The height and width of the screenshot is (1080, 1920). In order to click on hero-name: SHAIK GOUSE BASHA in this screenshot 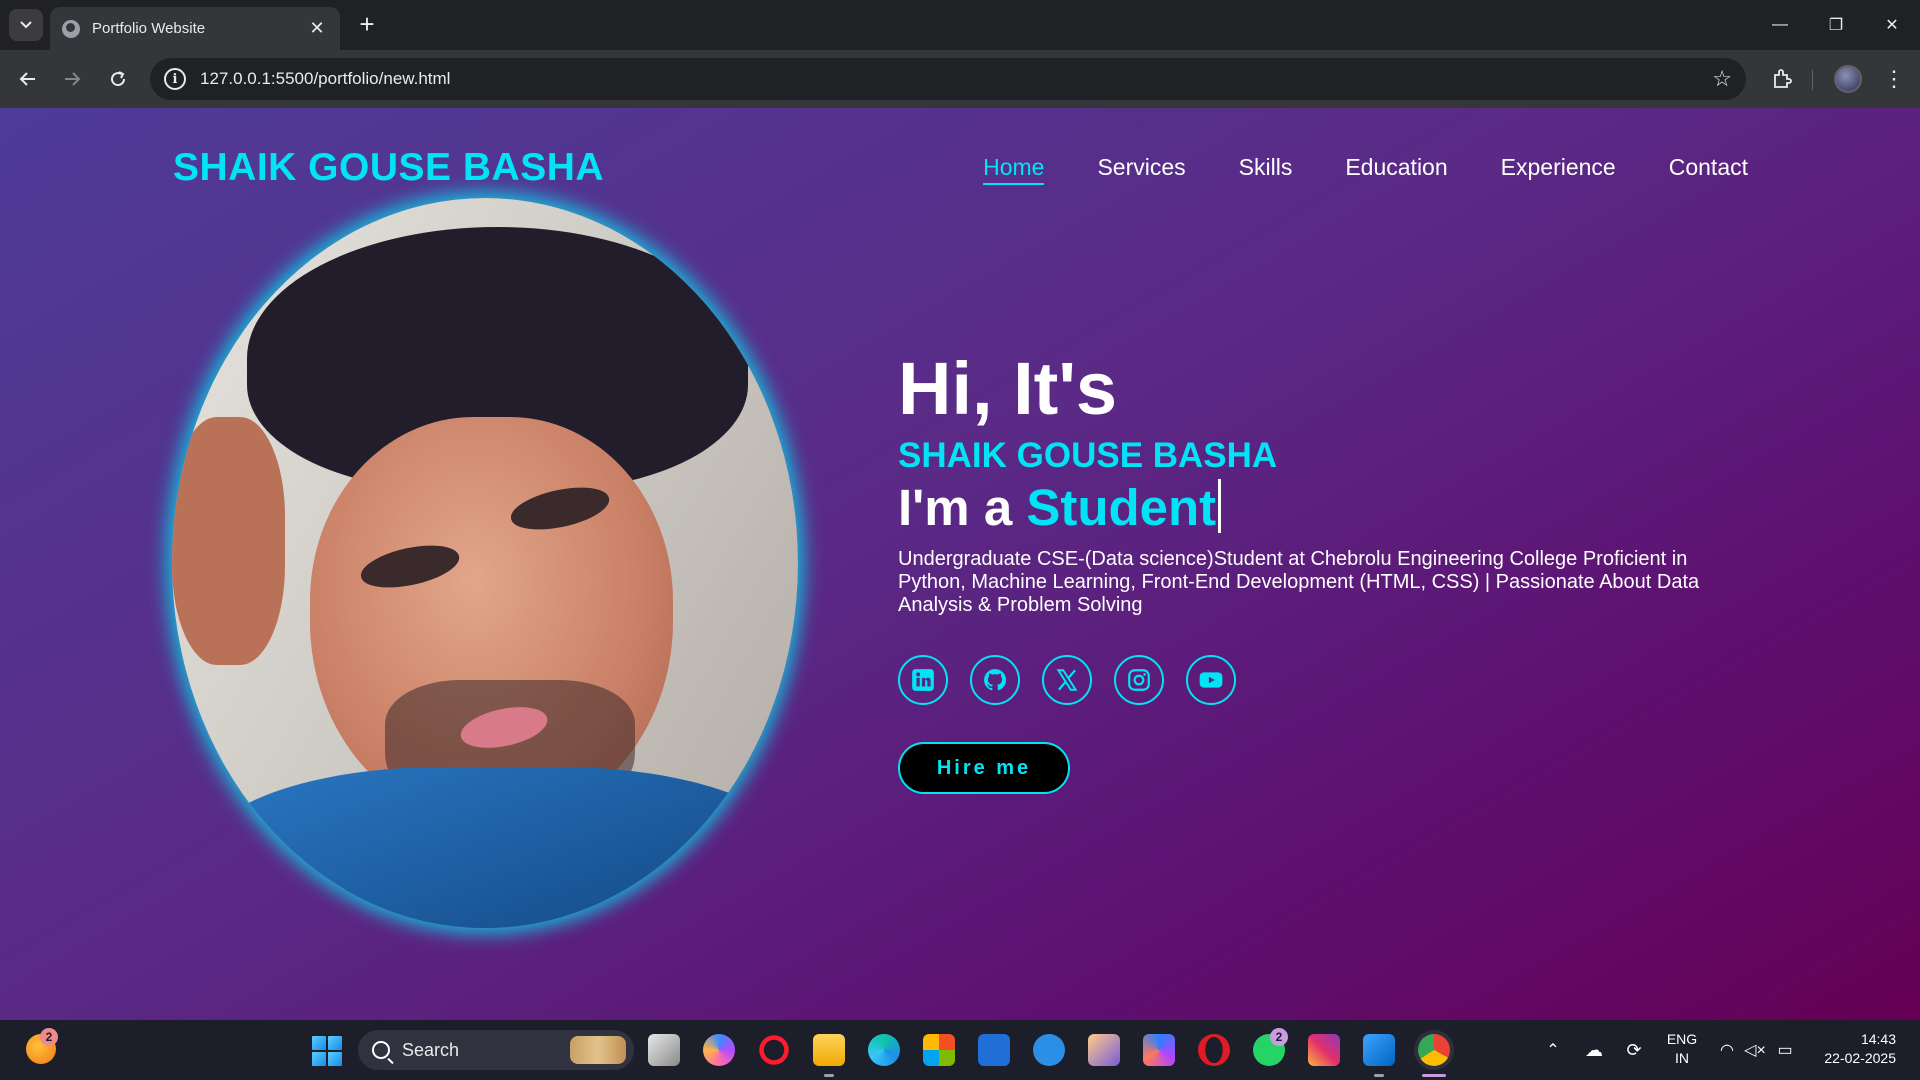, I will do `click(1088, 455)`.